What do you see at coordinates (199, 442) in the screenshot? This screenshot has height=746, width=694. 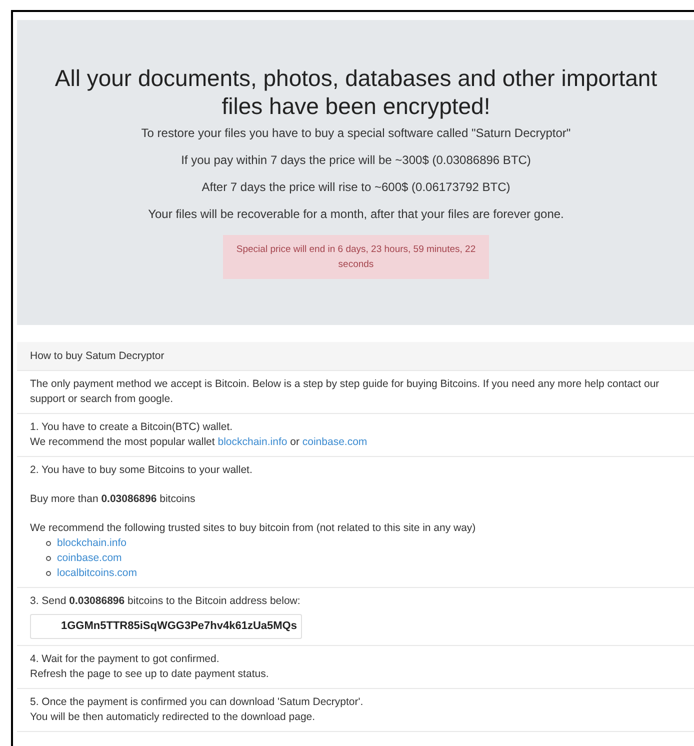 I see `guide-text: We recommend the most popular wallet blockchain.info or coinbase.com` at bounding box center [199, 442].